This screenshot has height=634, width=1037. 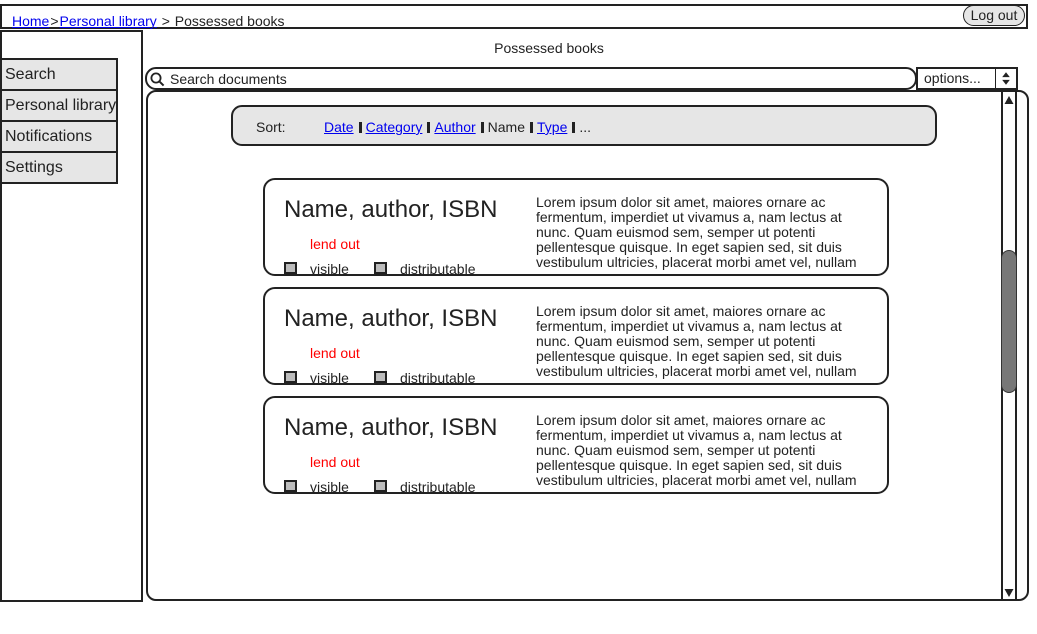 What do you see at coordinates (229, 21) in the screenshot?
I see `breadcrumb-current: Possessed books` at bounding box center [229, 21].